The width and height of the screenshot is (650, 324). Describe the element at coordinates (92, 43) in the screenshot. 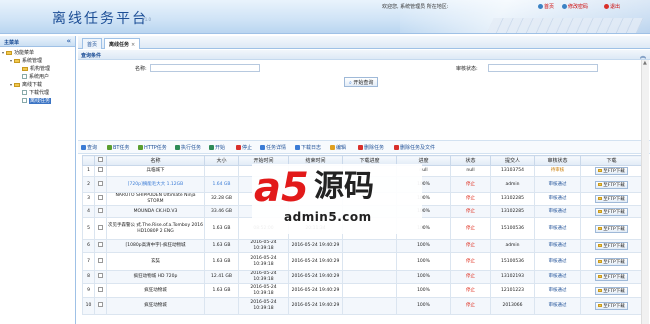

I see `tab-home: 首页` at that location.